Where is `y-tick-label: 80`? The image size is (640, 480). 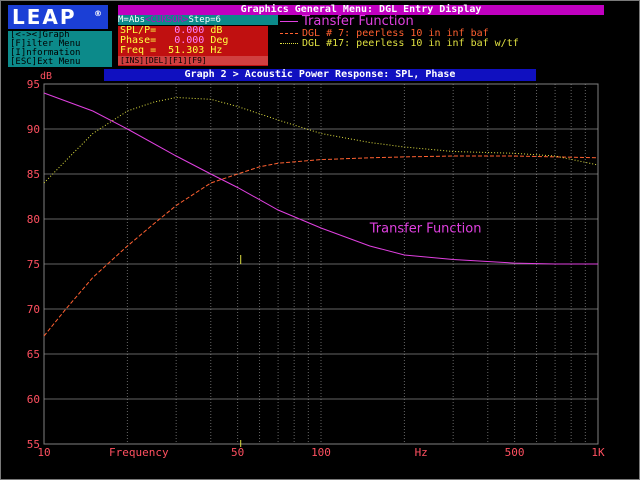 y-tick-label: 80 is located at coordinates (33, 219).